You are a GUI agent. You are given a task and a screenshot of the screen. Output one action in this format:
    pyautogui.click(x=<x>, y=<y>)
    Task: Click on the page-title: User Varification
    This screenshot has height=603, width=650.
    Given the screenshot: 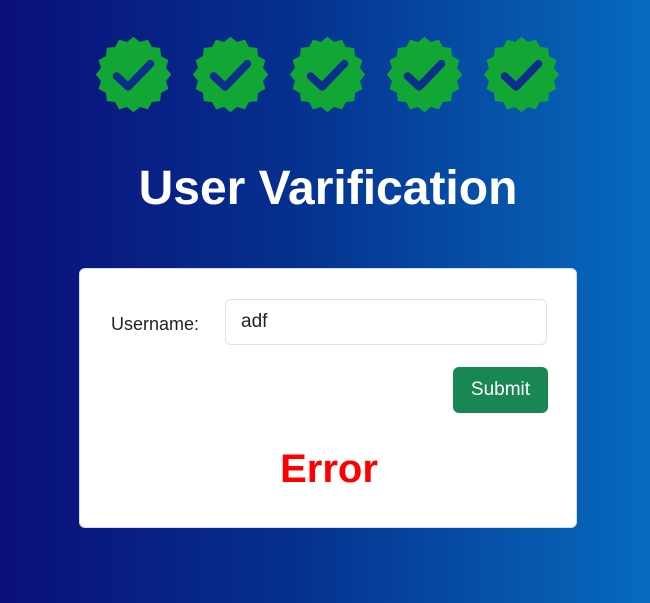 What is the action you would take?
    pyautogui.click(x=328, y=188)
    